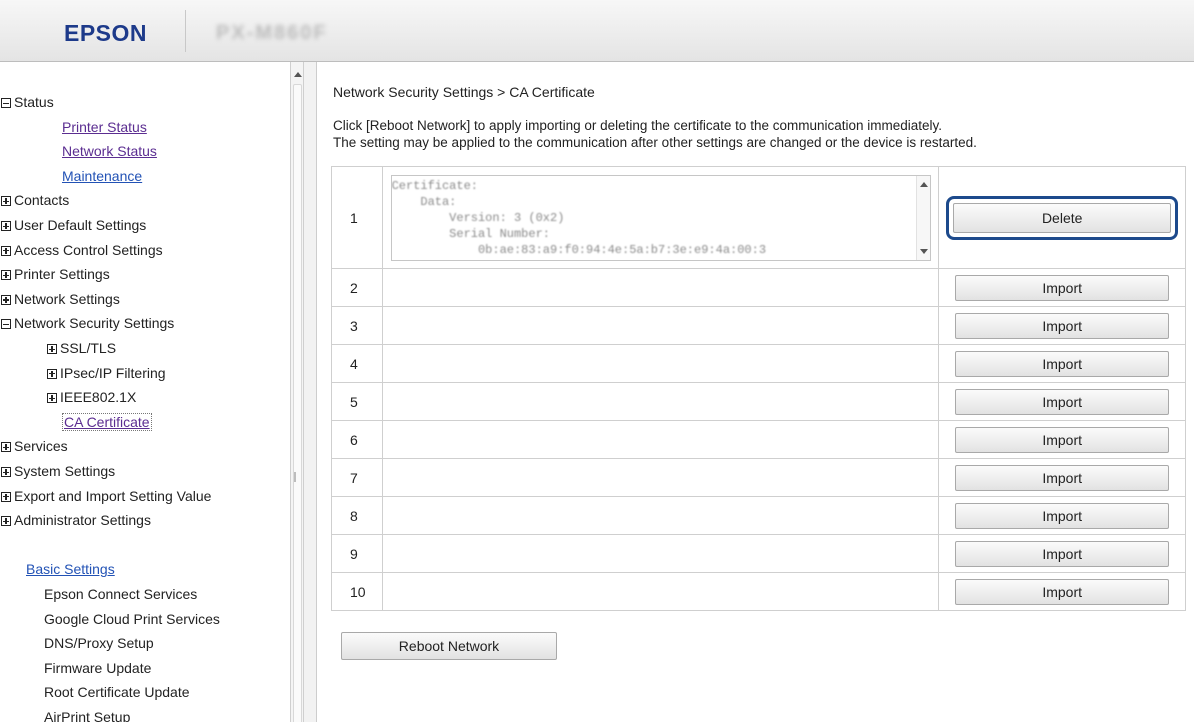 This screenshot has height=722, width=1194. I want to click on sidebar-item: SSL/TLS, so click(81, 348).